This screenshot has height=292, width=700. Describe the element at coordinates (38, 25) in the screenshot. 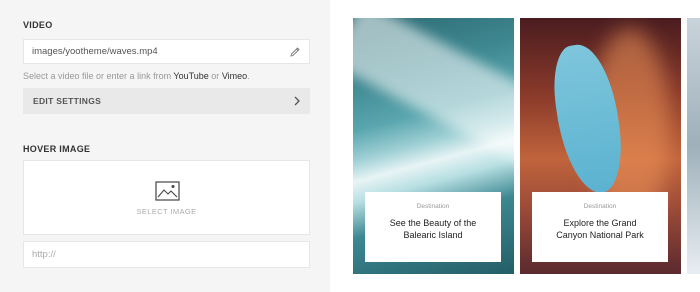

I see `video-section-title: VIDEO` at that location.